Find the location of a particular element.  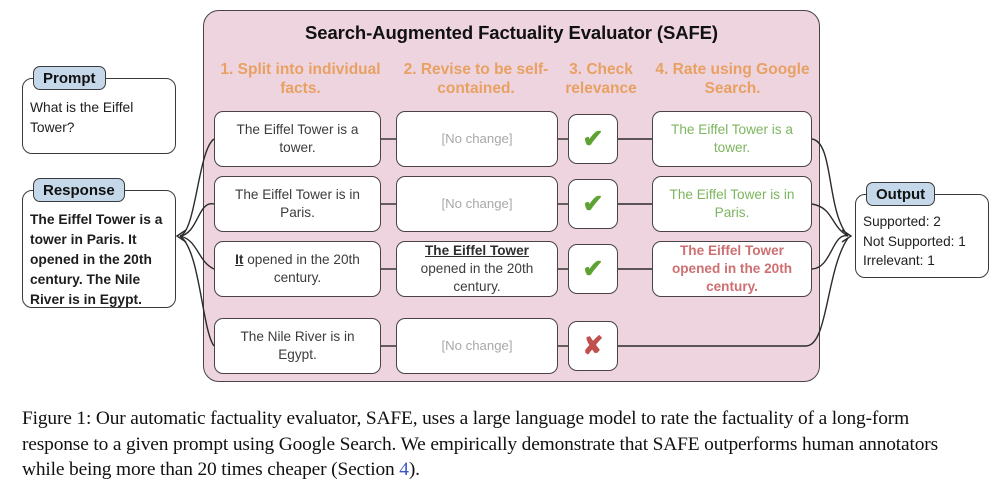

step-header-1: 1. Split into individual facts. is located at coordinates (300, 79).